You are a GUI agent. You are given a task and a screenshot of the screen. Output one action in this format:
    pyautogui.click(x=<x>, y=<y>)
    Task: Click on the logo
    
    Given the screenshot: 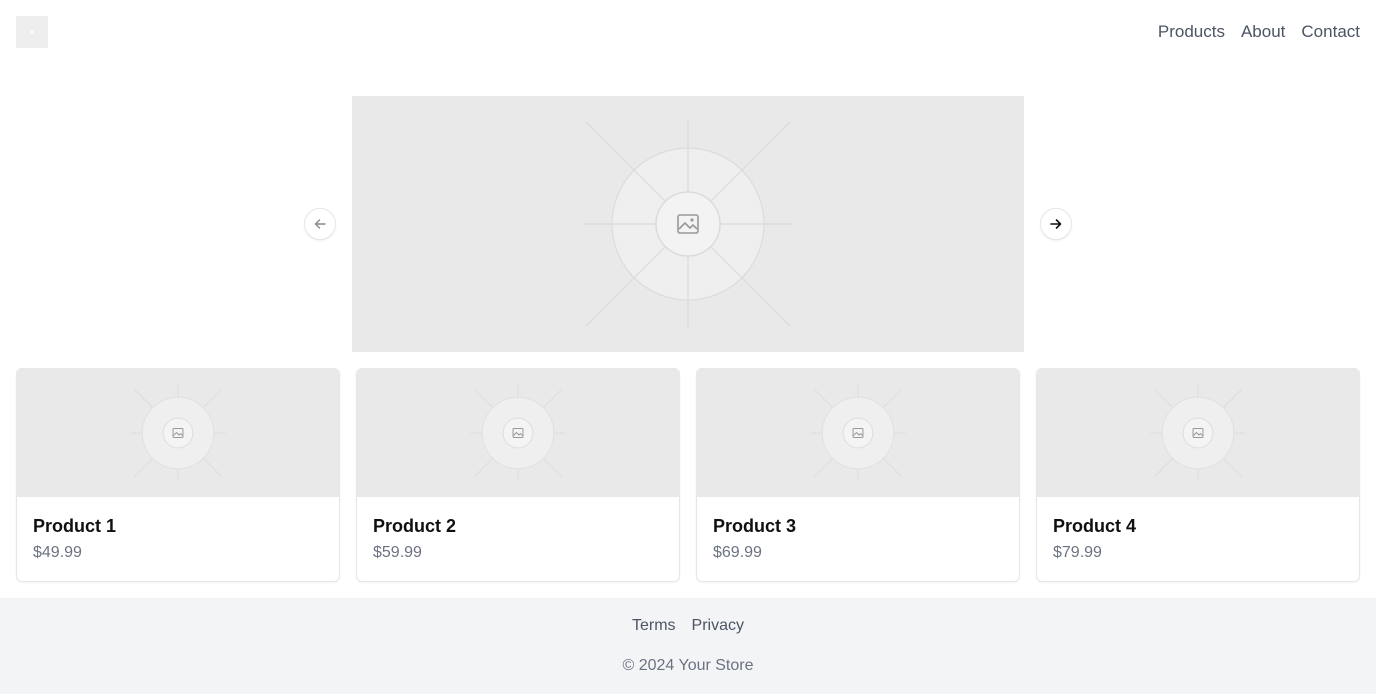 What is the action you would take?
    pyautogui.click(x=32, y=32)
    